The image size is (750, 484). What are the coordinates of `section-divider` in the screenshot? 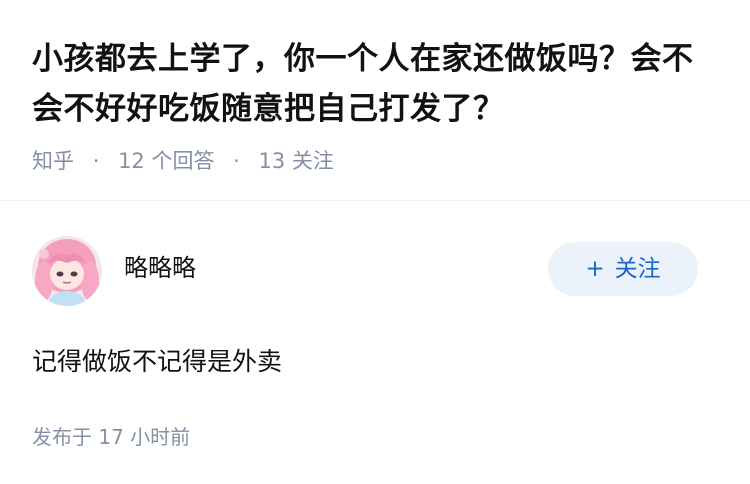 It's located at (375, 200).